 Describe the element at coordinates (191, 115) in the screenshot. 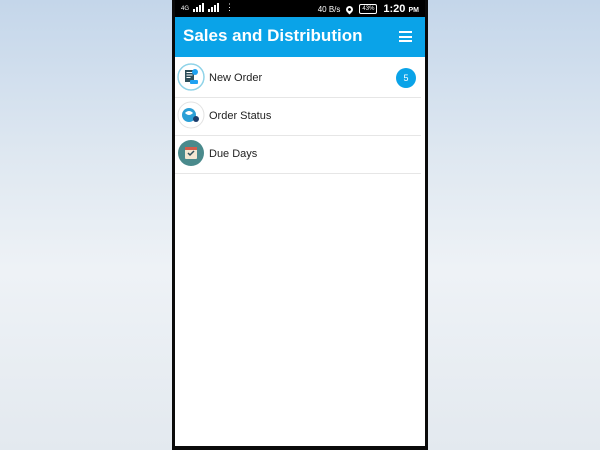

I see `order-status-icon` at that location.